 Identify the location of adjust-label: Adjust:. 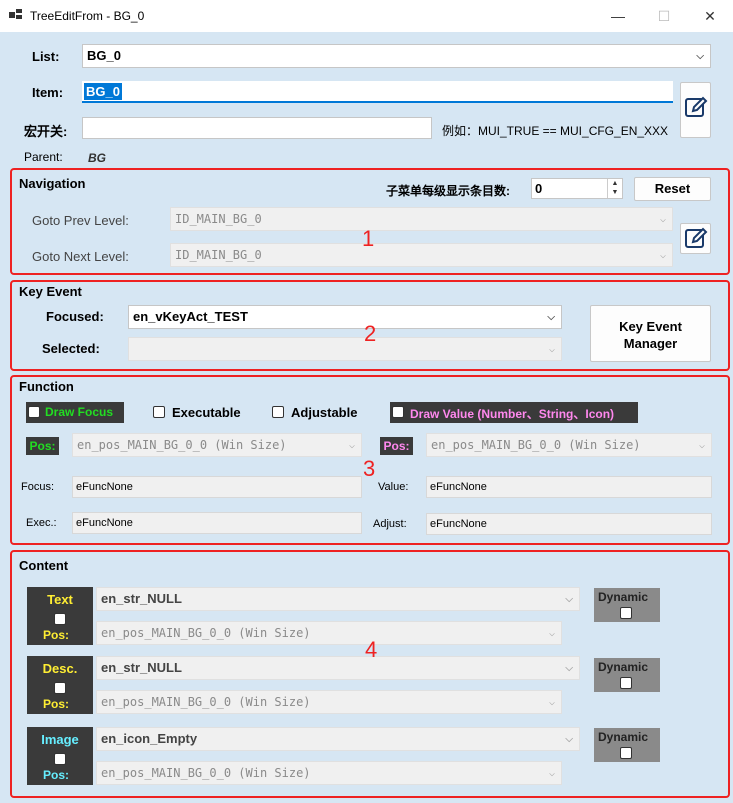
(390, 524).